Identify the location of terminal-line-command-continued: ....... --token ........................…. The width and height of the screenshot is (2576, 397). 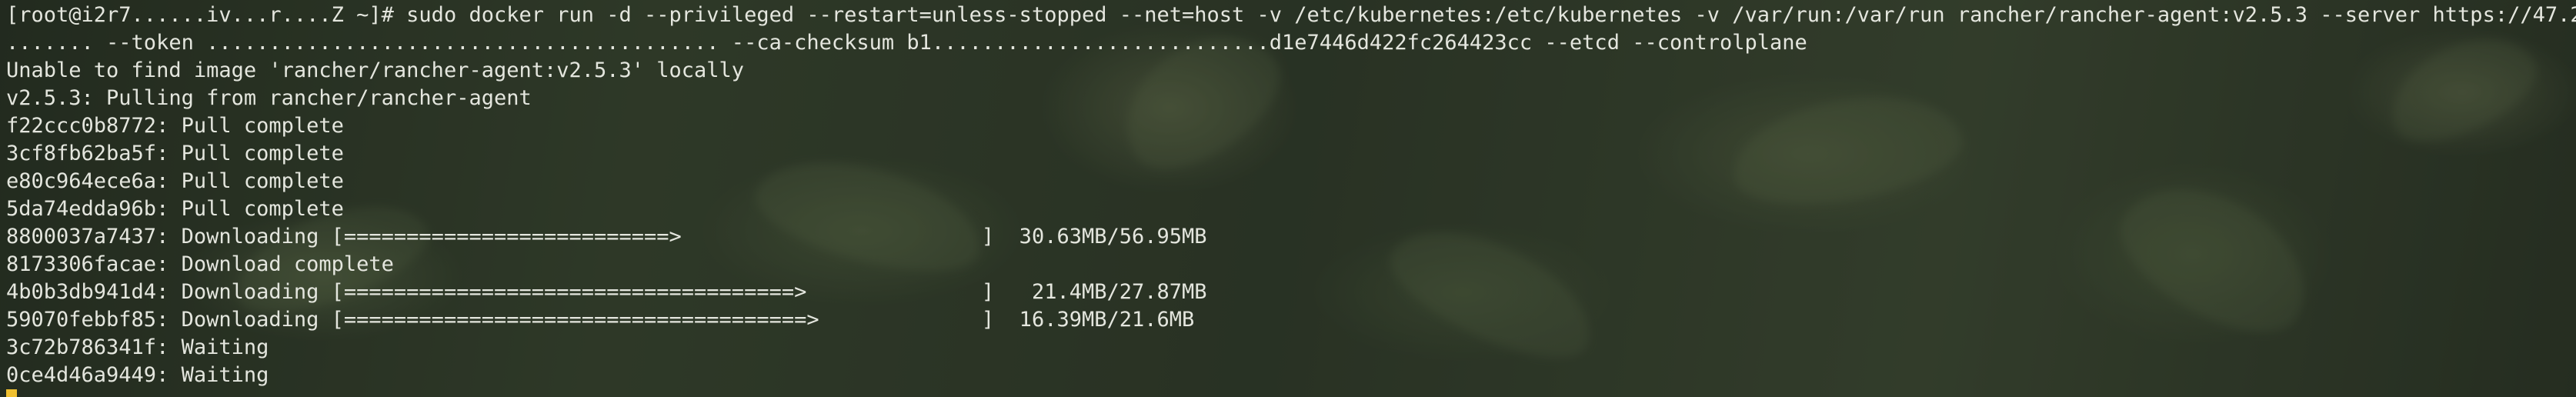
(907, 43).